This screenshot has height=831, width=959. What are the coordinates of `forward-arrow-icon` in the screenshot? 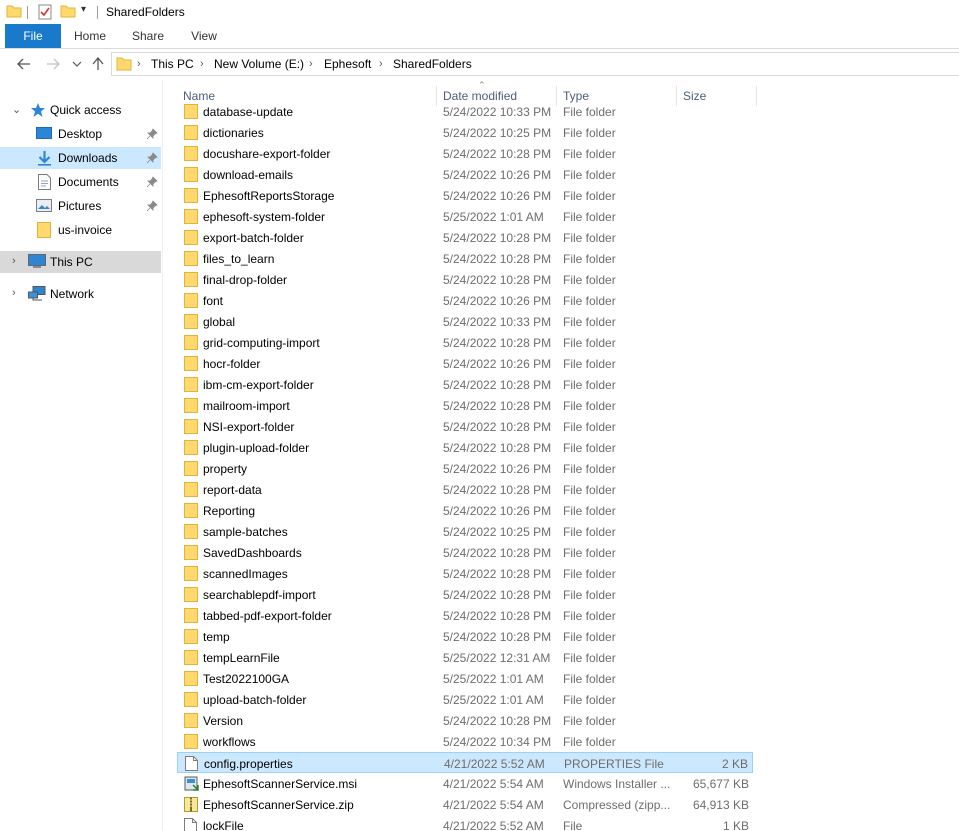 It's located at (53, 64).